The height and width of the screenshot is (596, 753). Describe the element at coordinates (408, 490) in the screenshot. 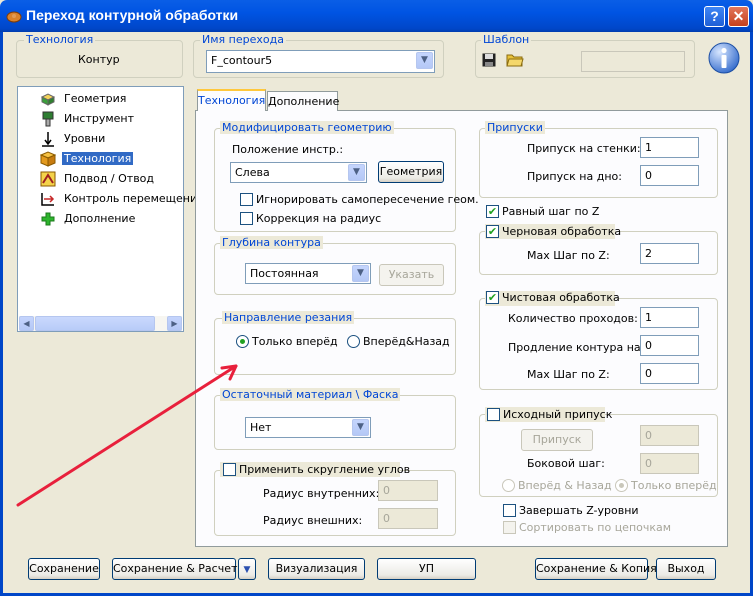

I see `inner-radius-field: 0` at that location.